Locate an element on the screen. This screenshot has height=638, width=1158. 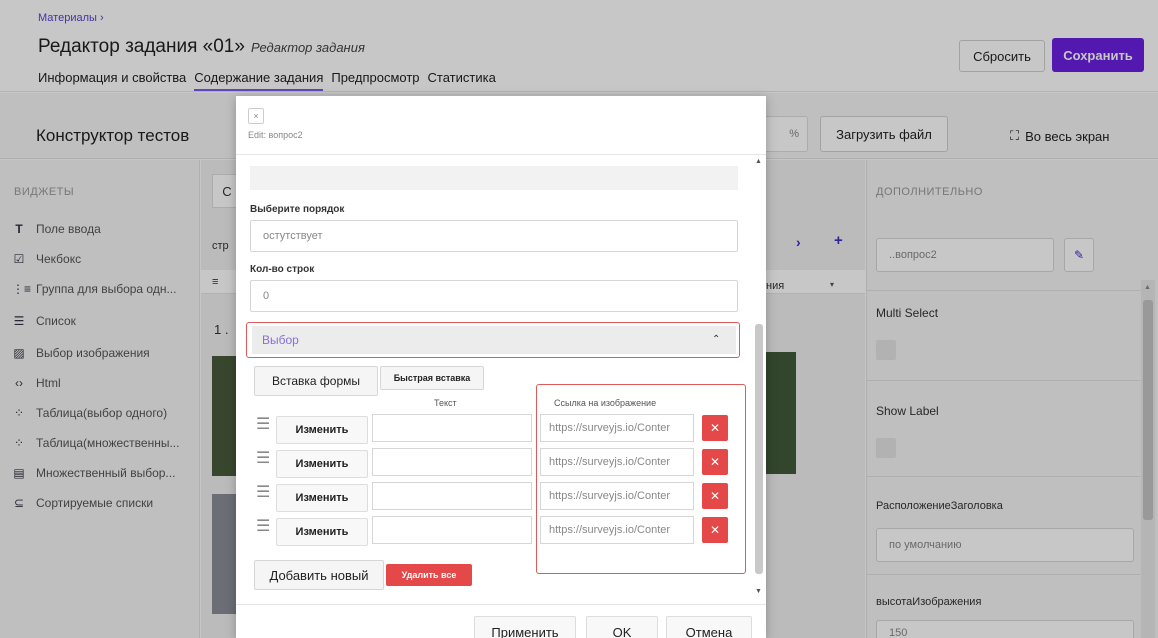
collapsed-field is located at coordinates (494, 178).